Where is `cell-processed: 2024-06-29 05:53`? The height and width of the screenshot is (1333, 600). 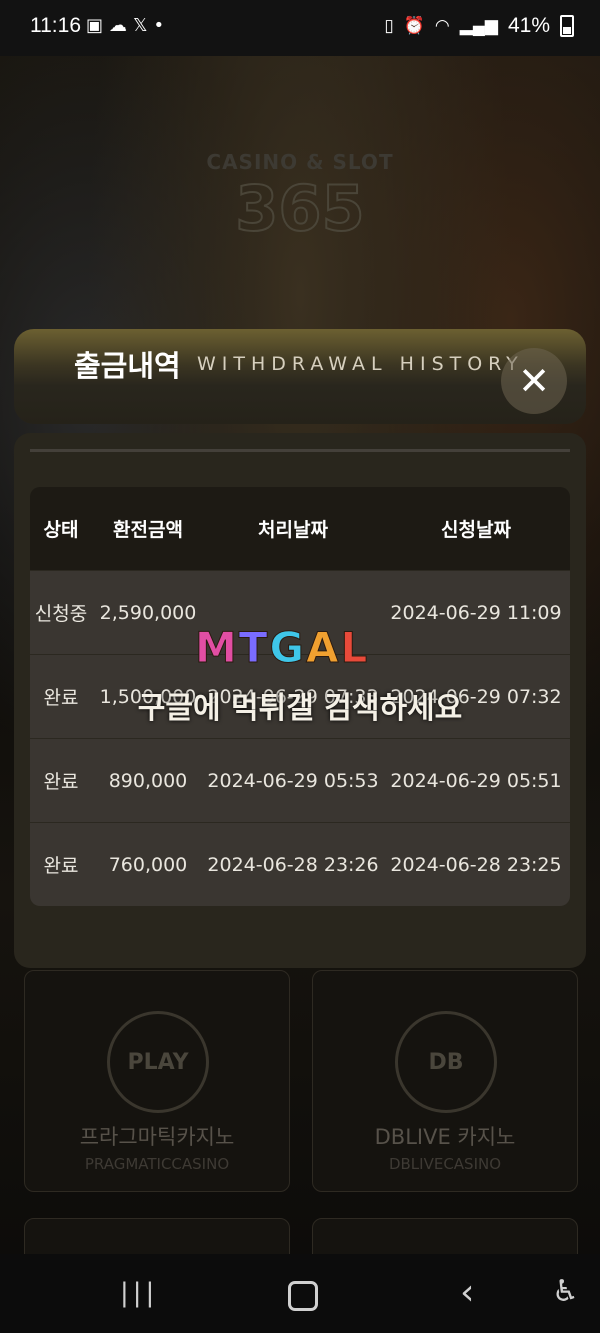 cell-processed: 2024-06-29 05:53 is located at coordinates (293, 780).